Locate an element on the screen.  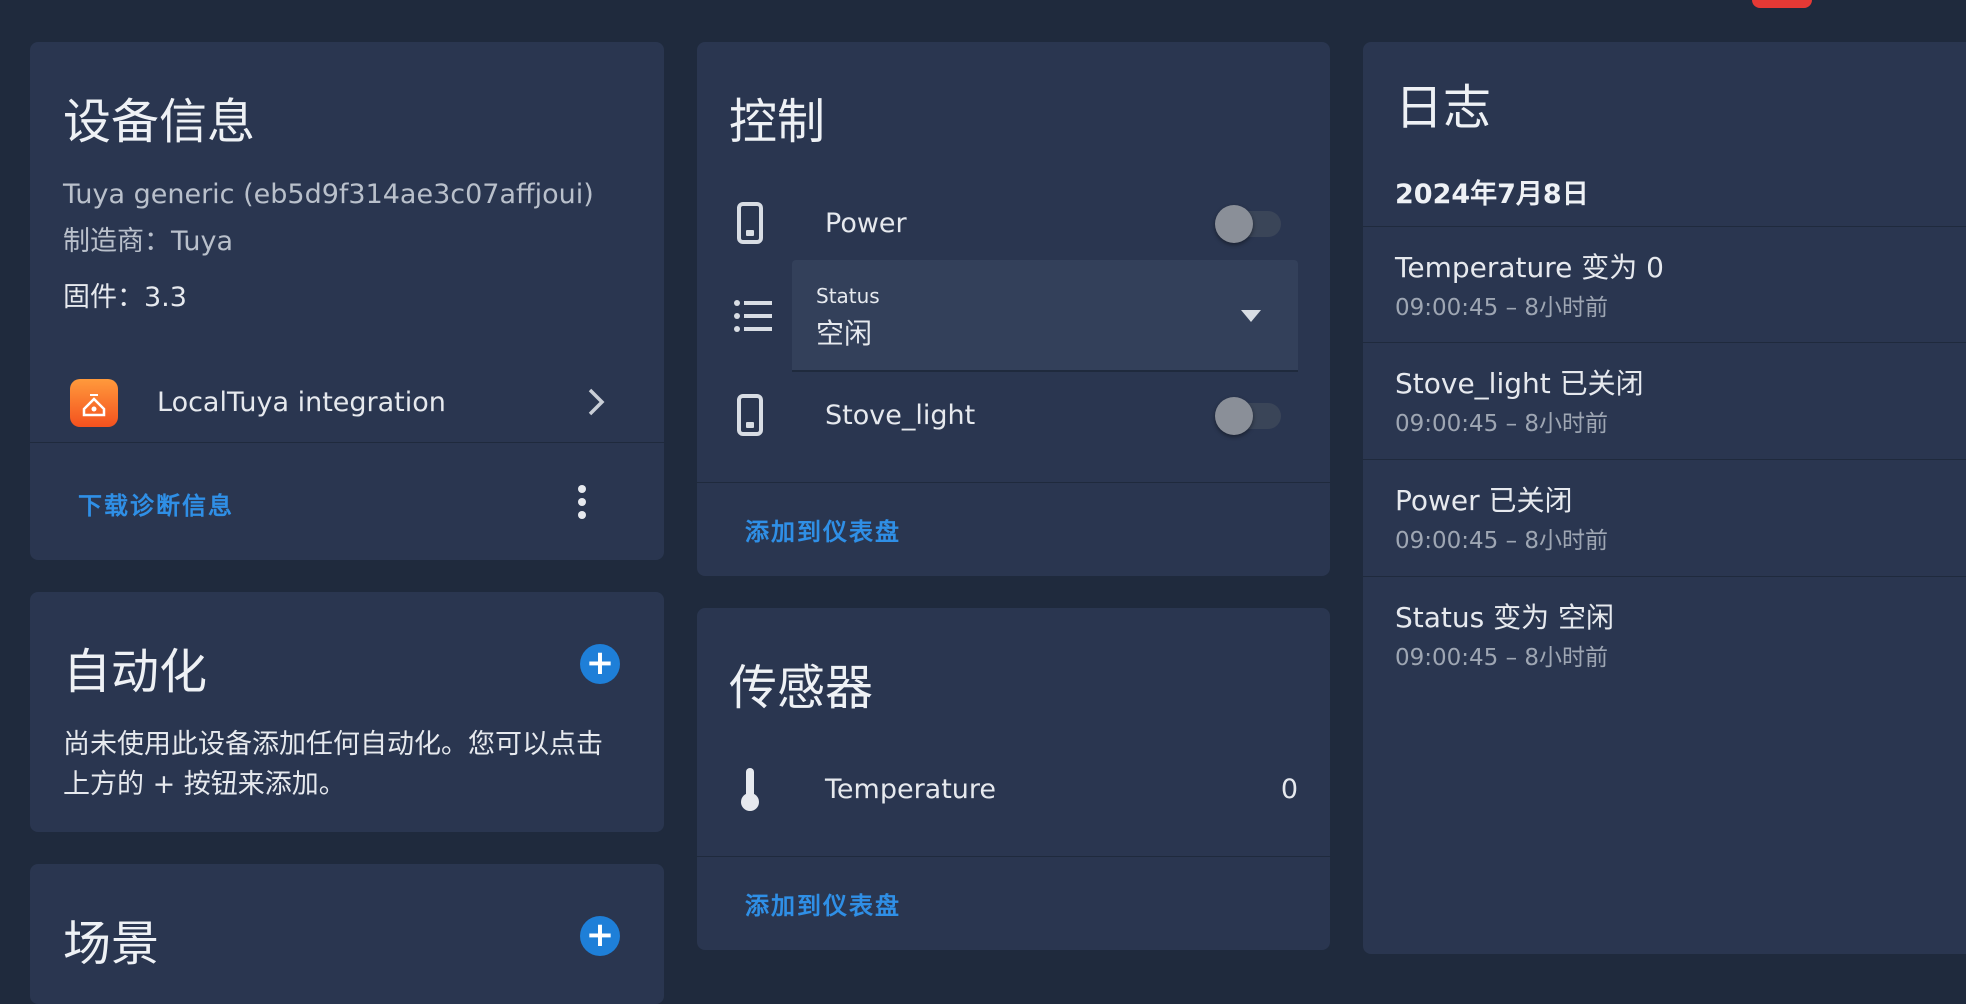
log-entry: Power 已关闭 09:00:45 – 8小时前 is located at coordinates (1664, 517).